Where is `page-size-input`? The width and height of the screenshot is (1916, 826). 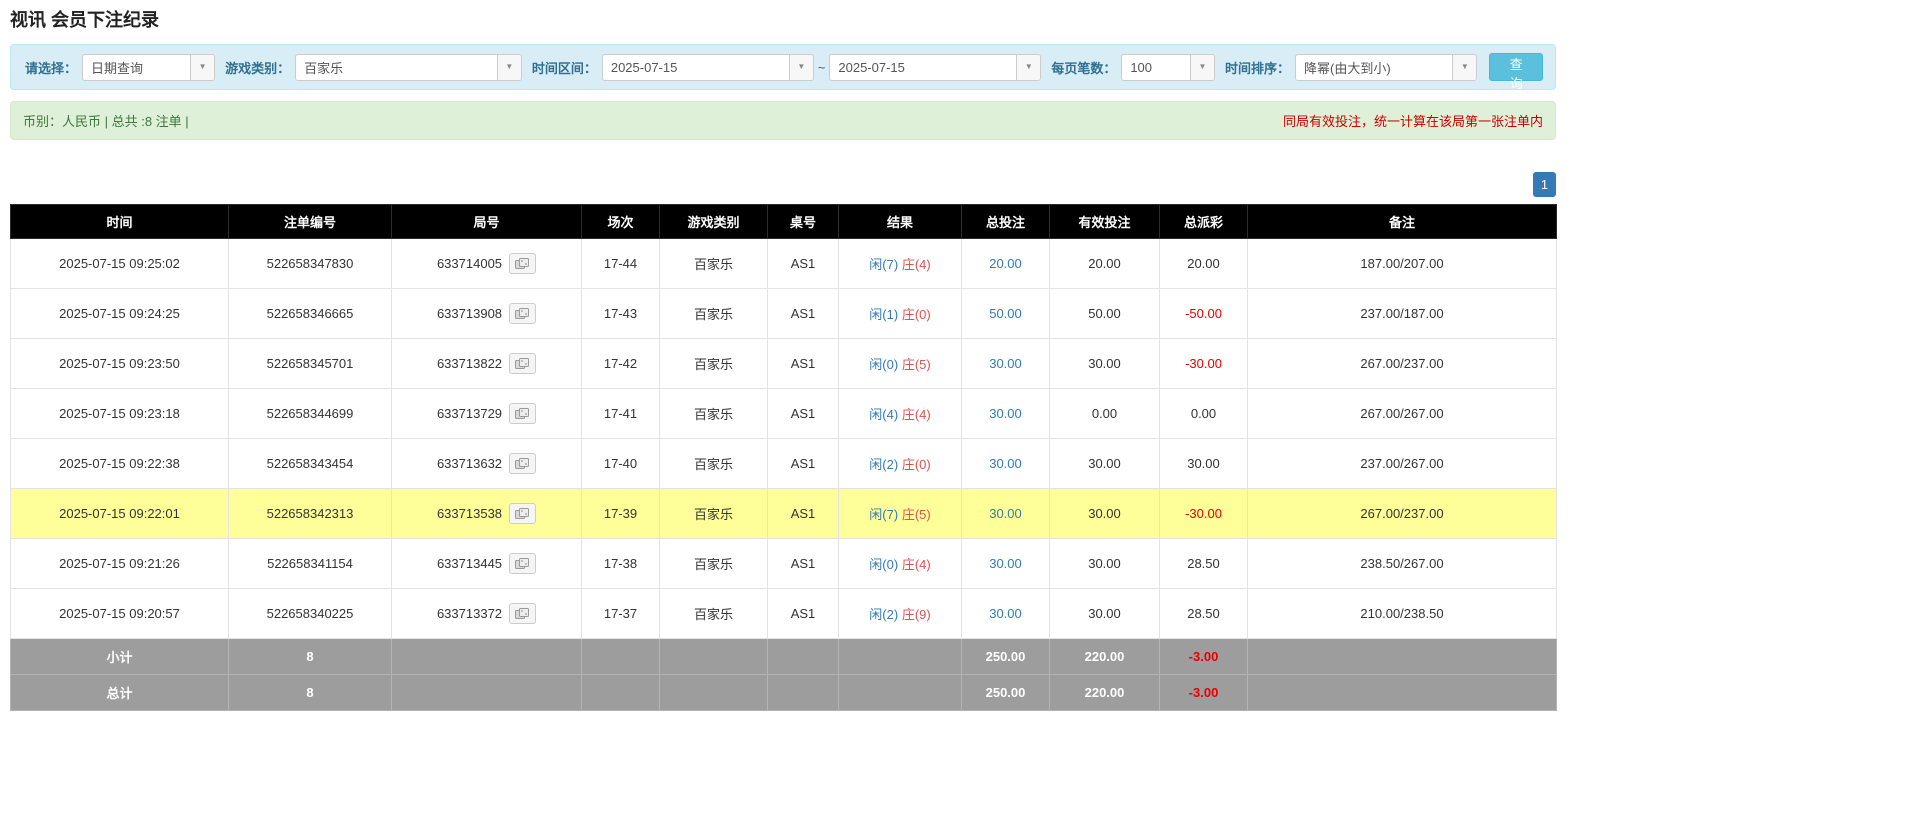
page-size-input is located at coordinates (1156, 67).